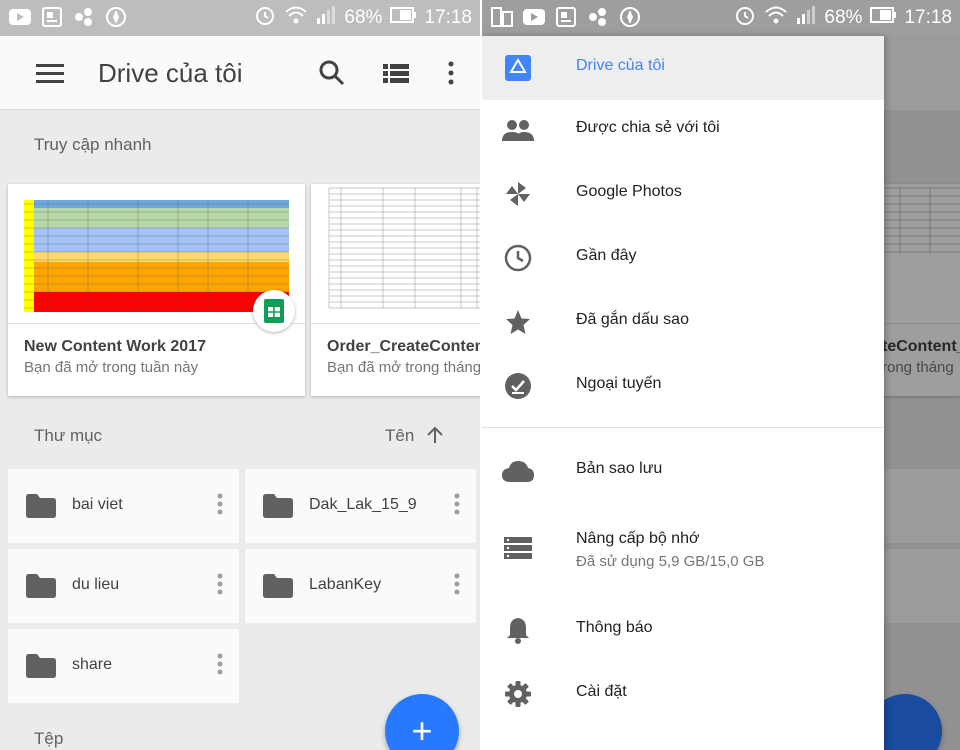  What do you see at coordinates (632, 319) in the screenshot?
I see `drawer-item-label: Đã gắn dấu sao` at bounding box center [632, 319].